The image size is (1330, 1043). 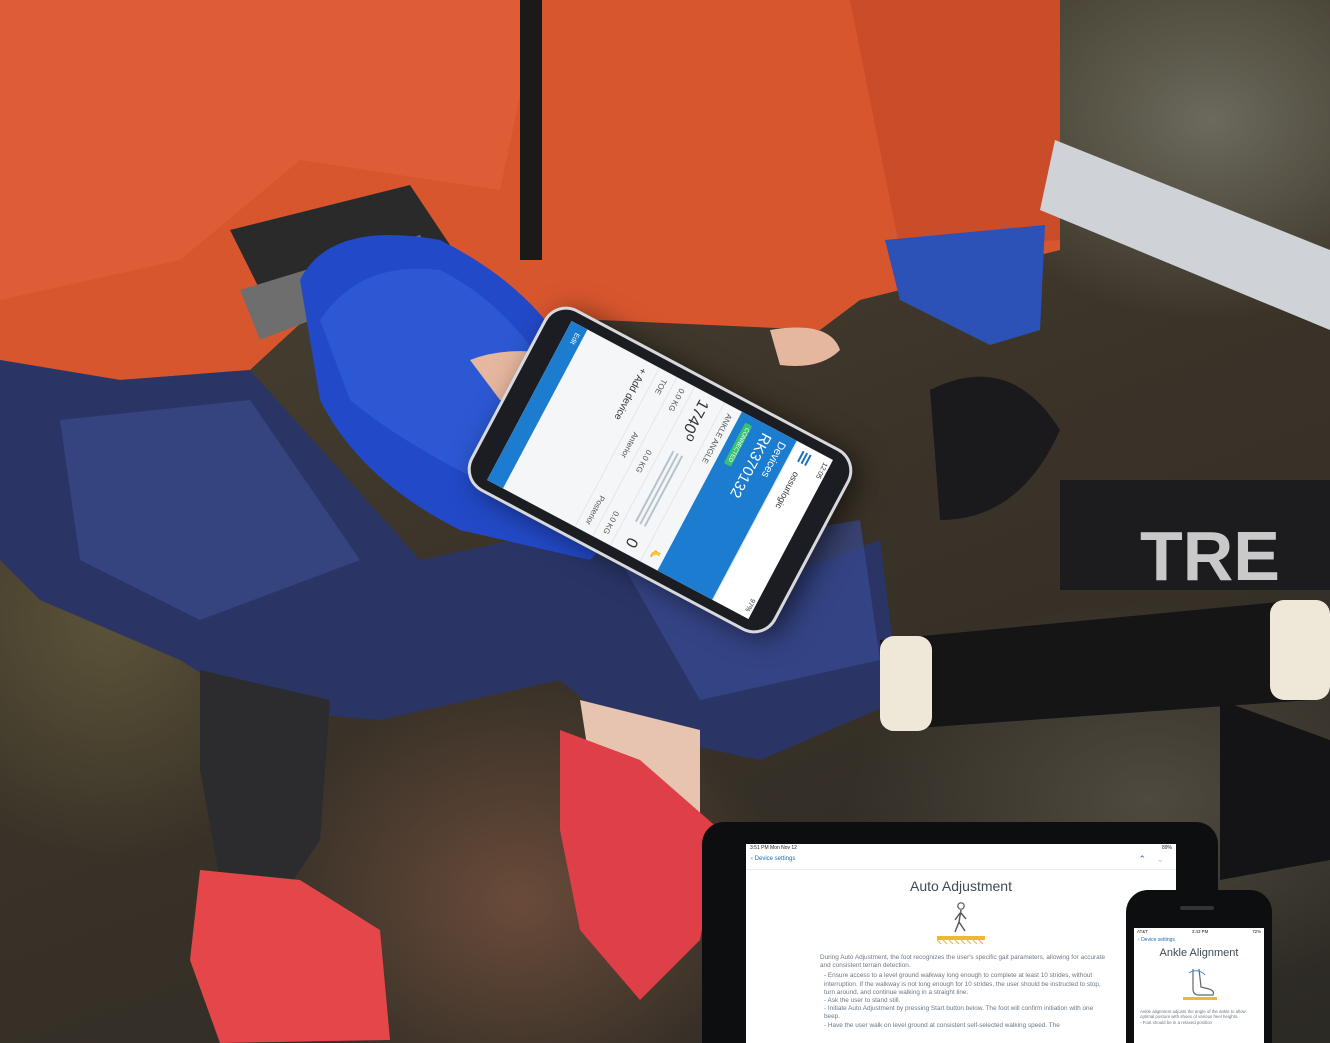 I want to click on chevron-up-icon: ⌃, so click(x=1142, y=859).